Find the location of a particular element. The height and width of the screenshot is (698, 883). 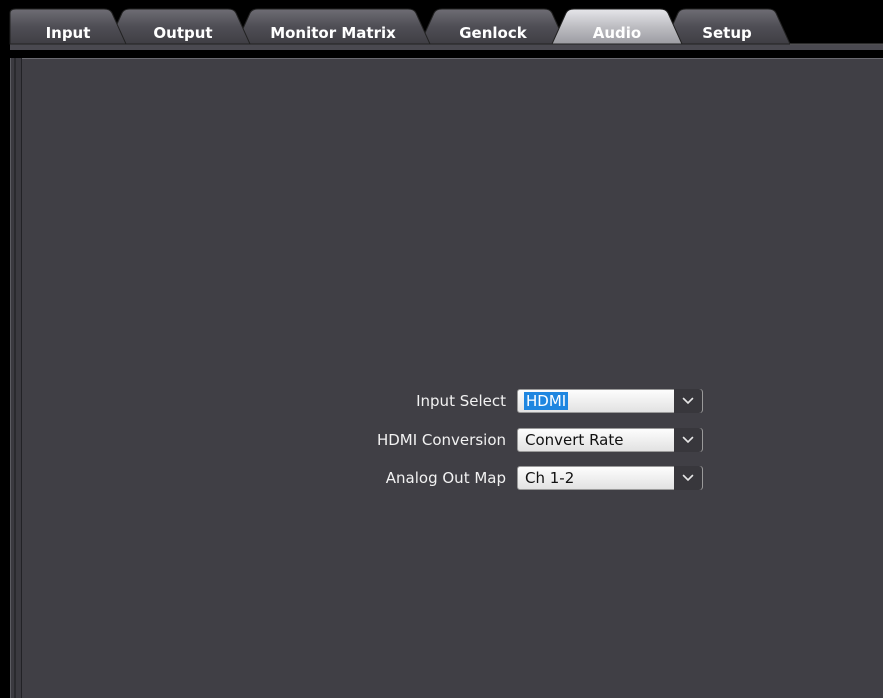

analog-out-map-row: Analog Out Map Ch 1-2 is located at coordinates (441, 478).